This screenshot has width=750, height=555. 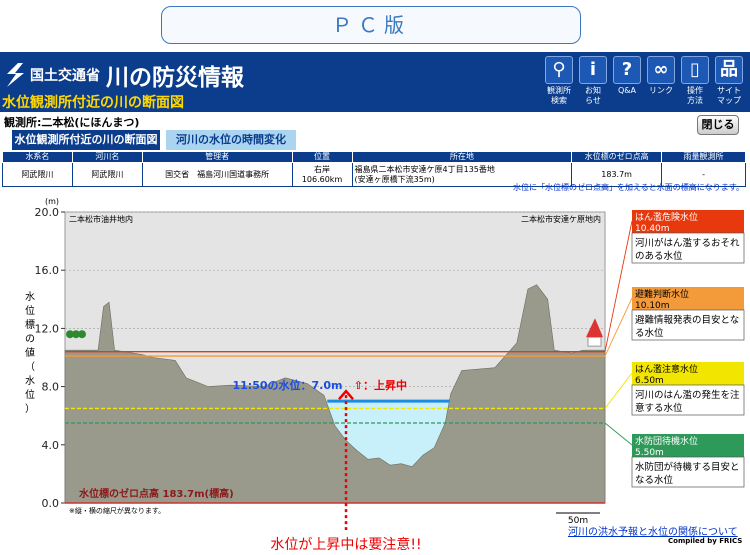 What do you see at coordinates (666, 441) in the screenshot?
I see `threshold-name: 水防団待機水位` at bounding box center [666, 441].